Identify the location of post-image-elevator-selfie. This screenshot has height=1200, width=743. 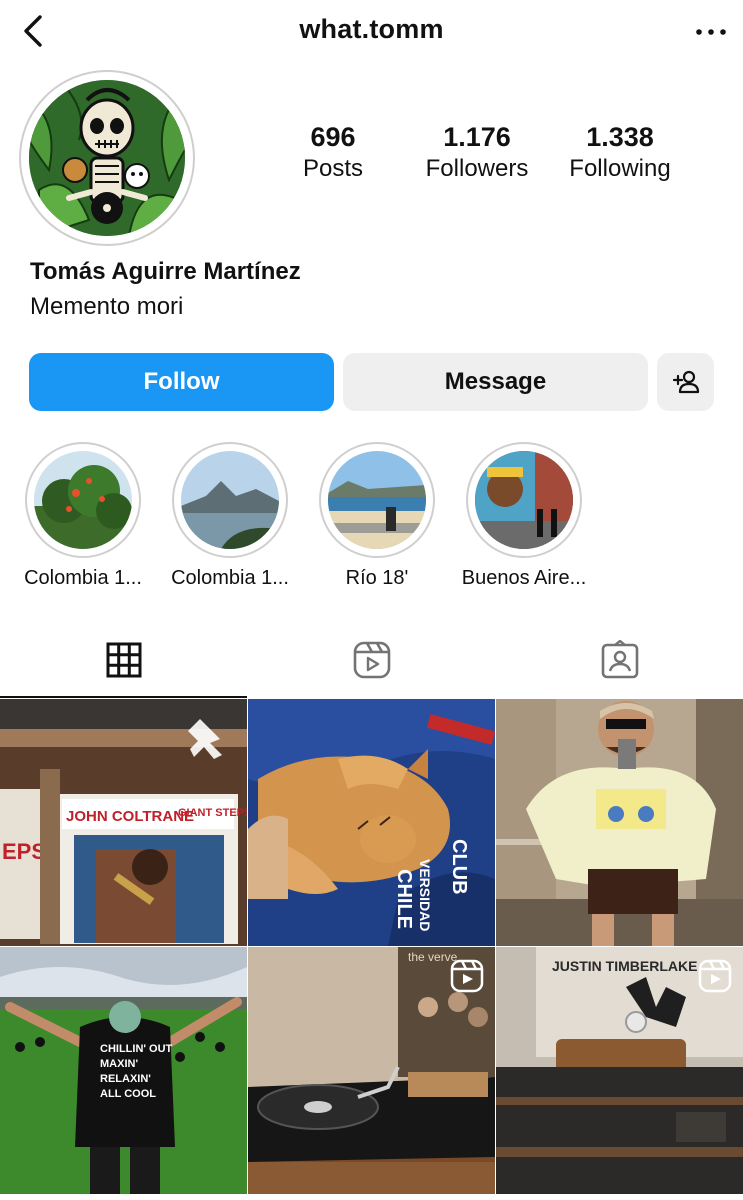
(619, 822).